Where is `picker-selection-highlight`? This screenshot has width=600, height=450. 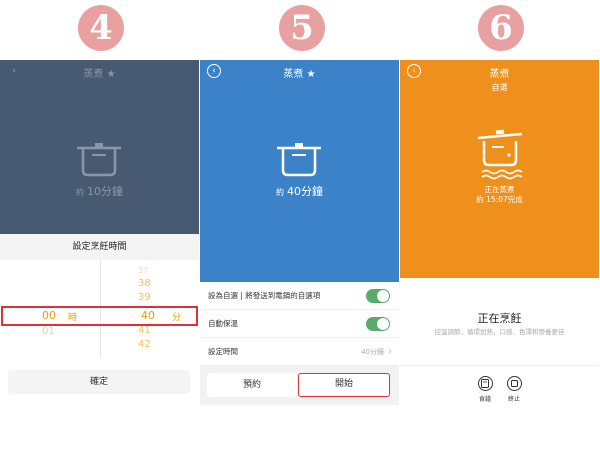 picker-selection-highlight is located at coordinates (99, 316).